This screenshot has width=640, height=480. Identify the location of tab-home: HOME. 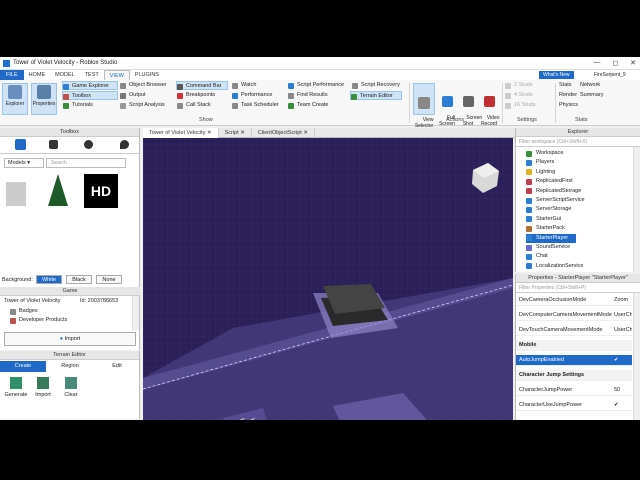
(37, 75).